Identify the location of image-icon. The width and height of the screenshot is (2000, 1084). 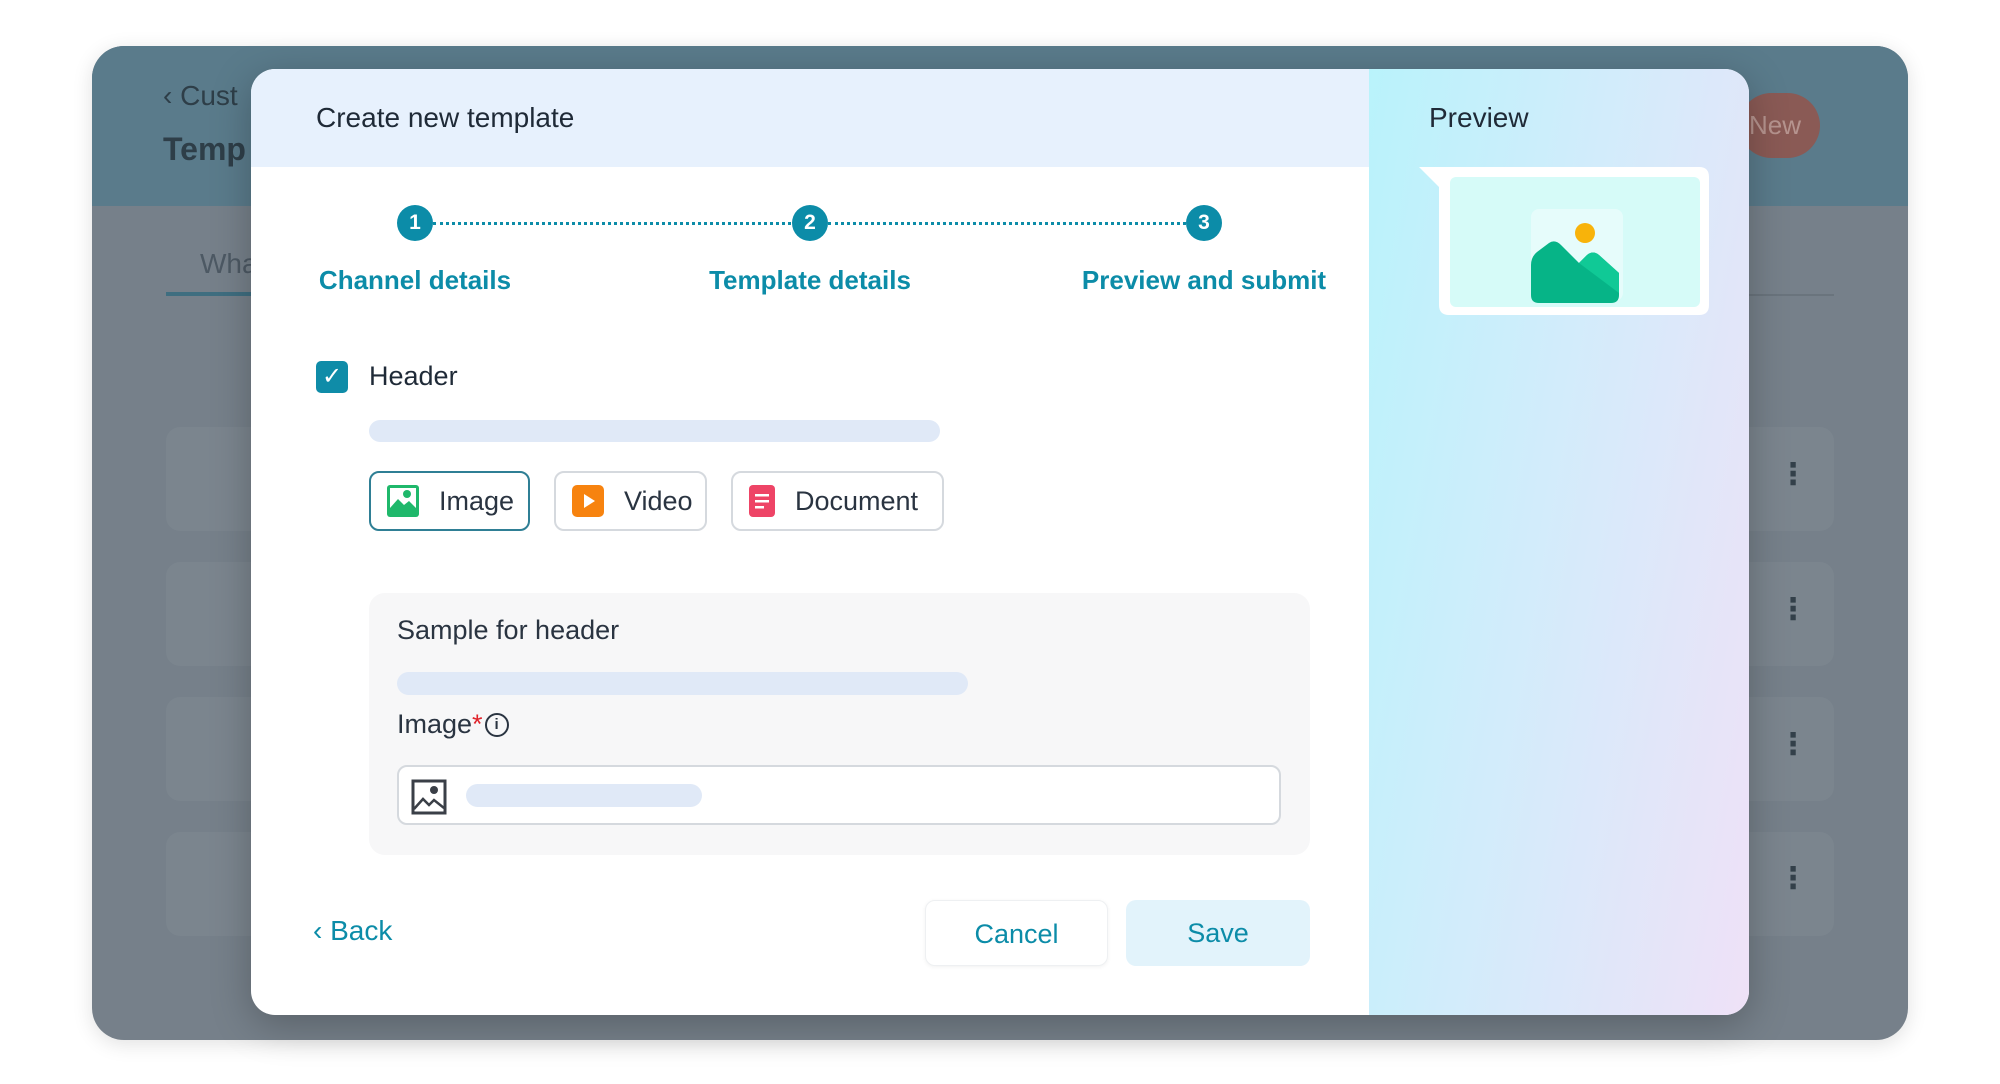
(403, 501).